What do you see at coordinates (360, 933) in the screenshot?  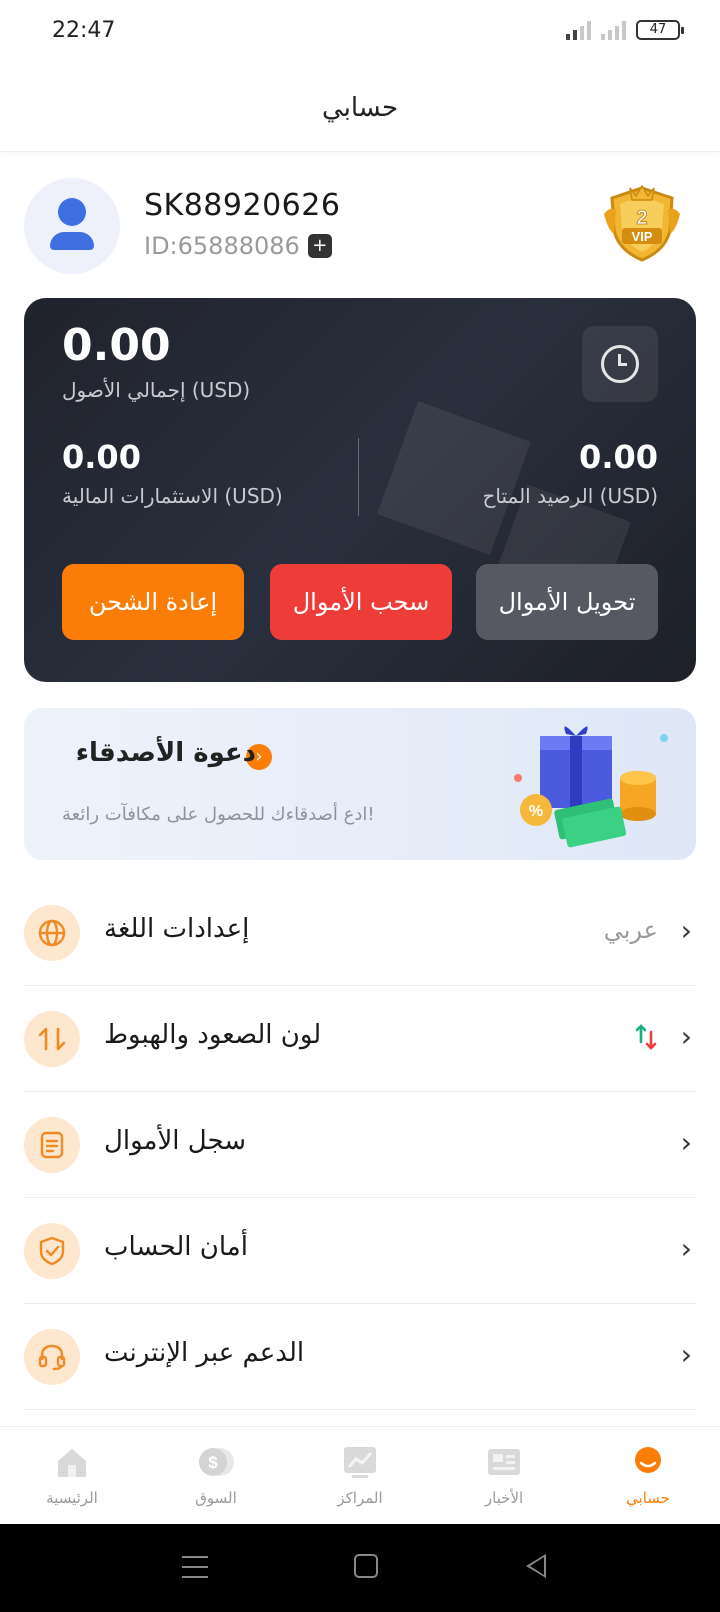 I see `menu-item-language: إعدادات اللغة عربي ›` at bounding box center [360, 933].